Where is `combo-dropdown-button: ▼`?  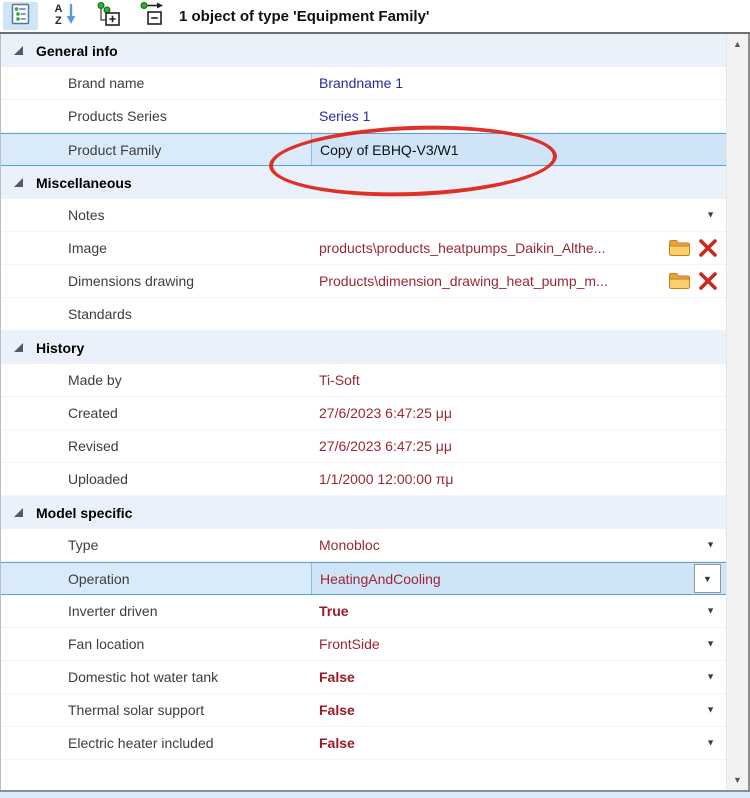
combo-dropdown-button: ▼ is located at coordinates (707, 578).